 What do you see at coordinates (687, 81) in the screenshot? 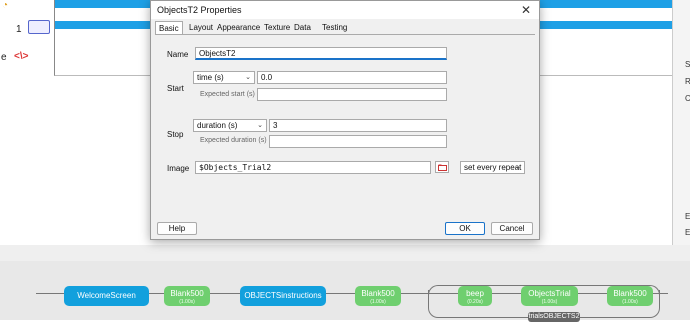
I see `panel-letter: R` at bounding box center [687, 81].